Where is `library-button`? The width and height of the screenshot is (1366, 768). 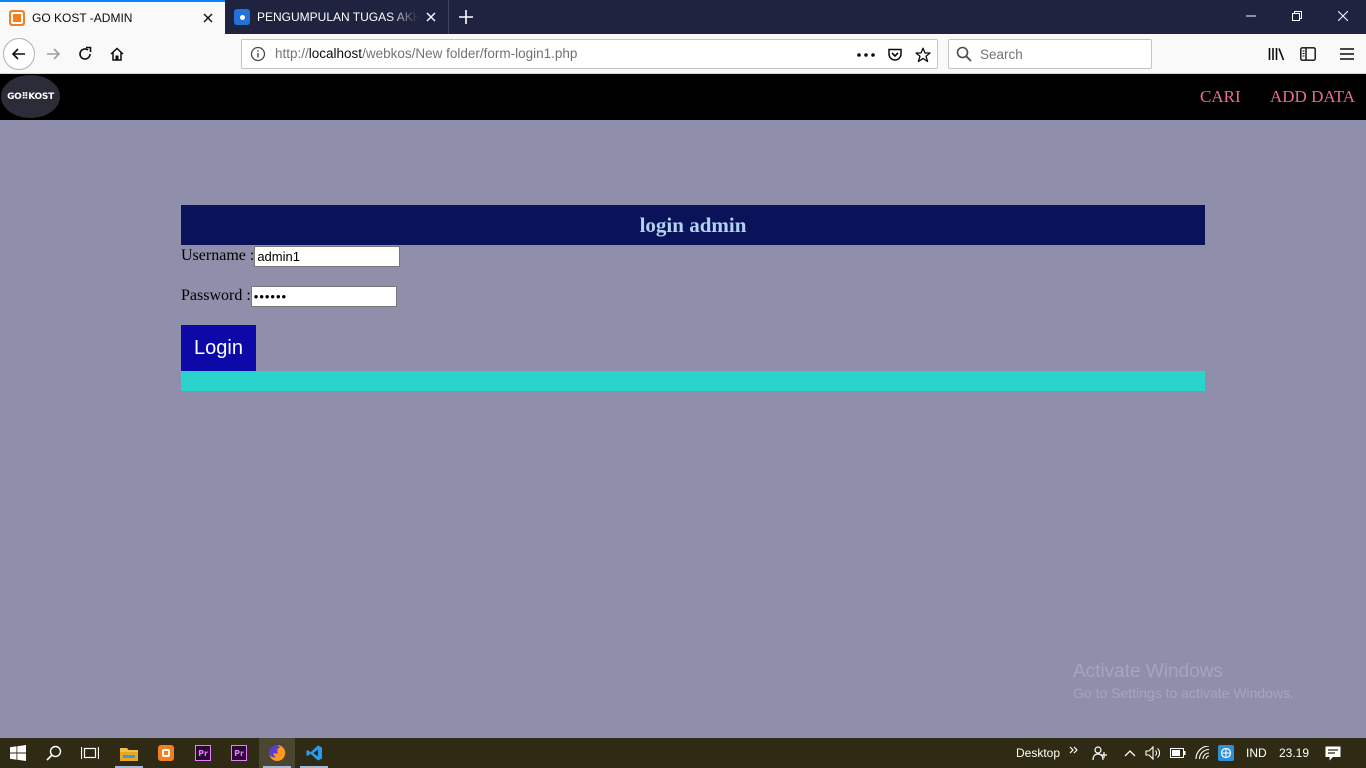 library-button is located at coordinates (1276, 54).